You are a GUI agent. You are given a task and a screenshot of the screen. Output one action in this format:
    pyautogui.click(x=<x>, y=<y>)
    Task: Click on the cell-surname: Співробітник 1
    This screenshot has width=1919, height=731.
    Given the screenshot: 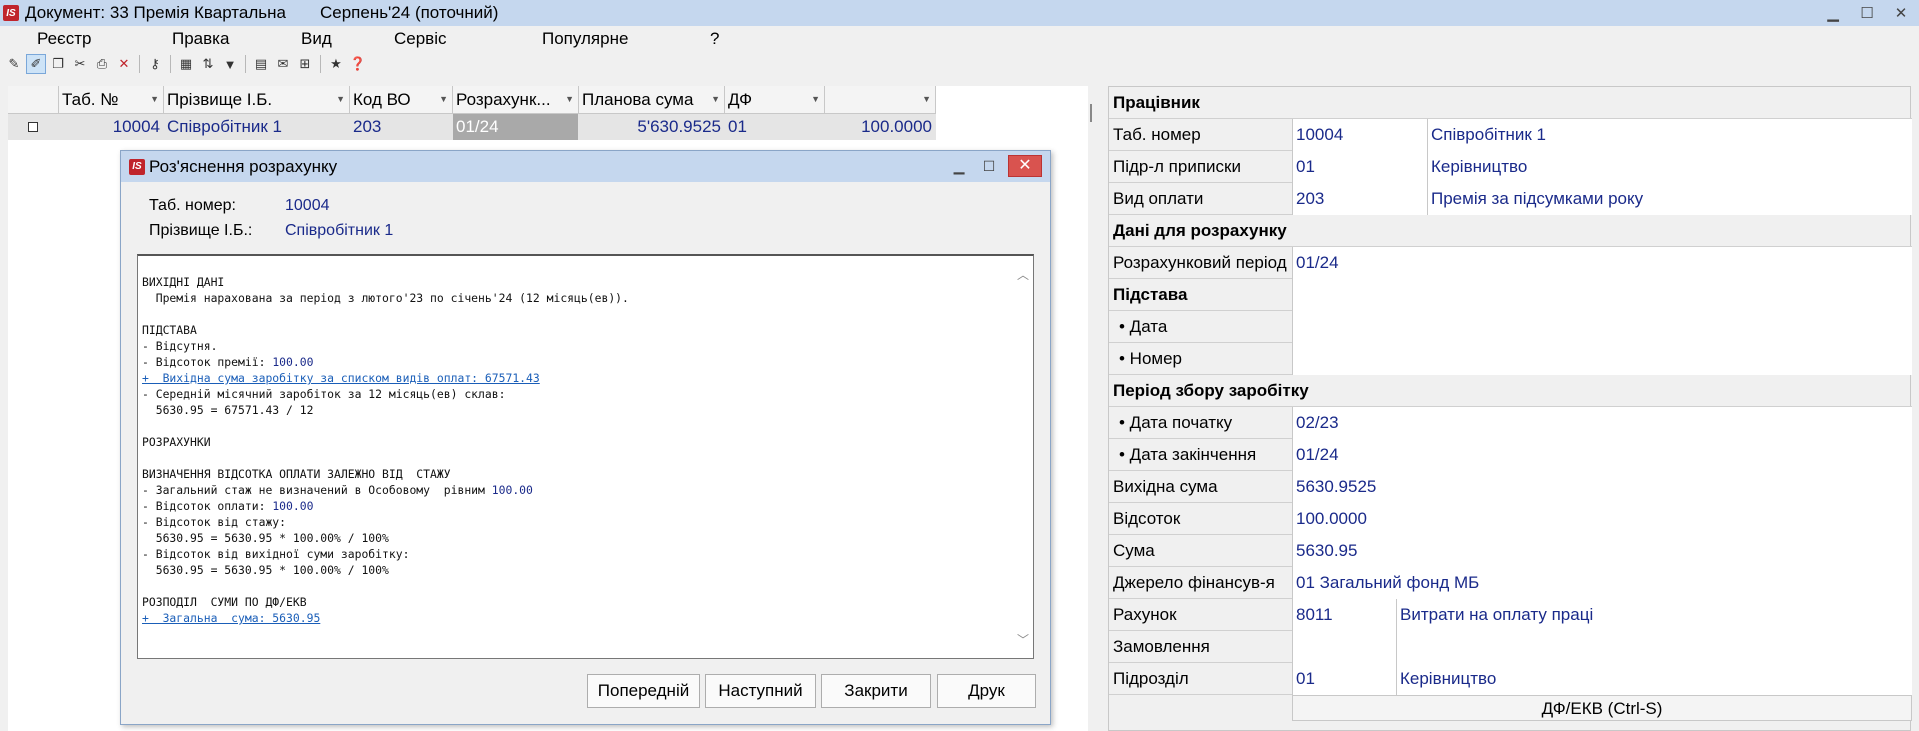 What is the action you would take?
    pyautogui.click(x=257, y=127)
    